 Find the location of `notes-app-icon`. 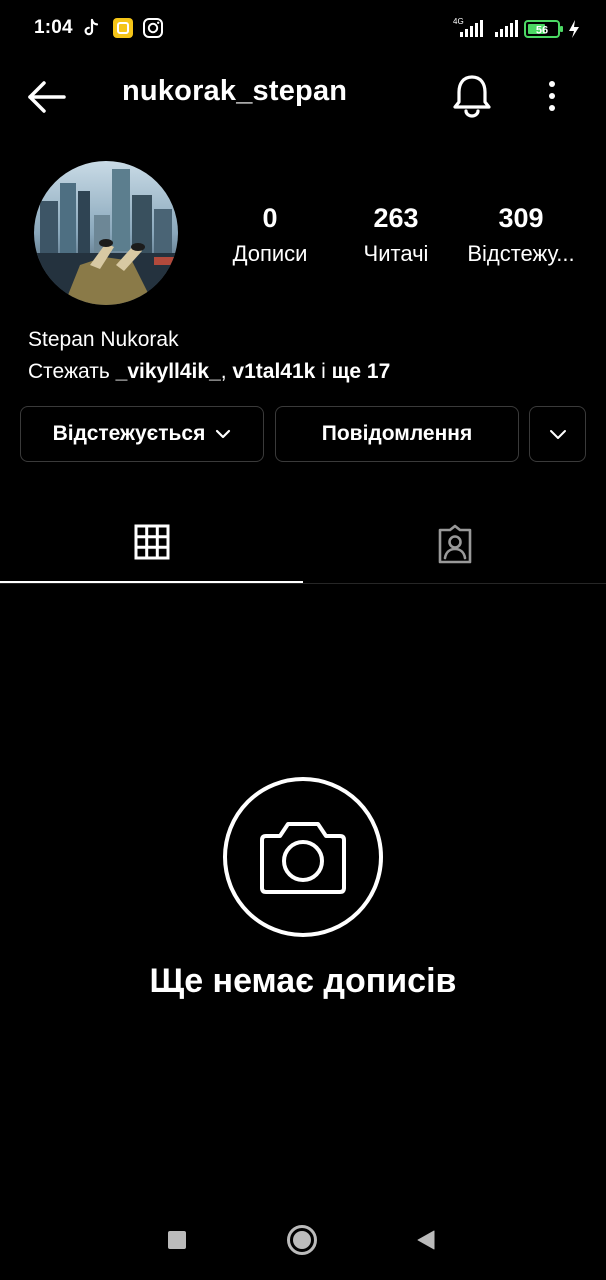

notes-app-icon is located at coordinates (123, 28).